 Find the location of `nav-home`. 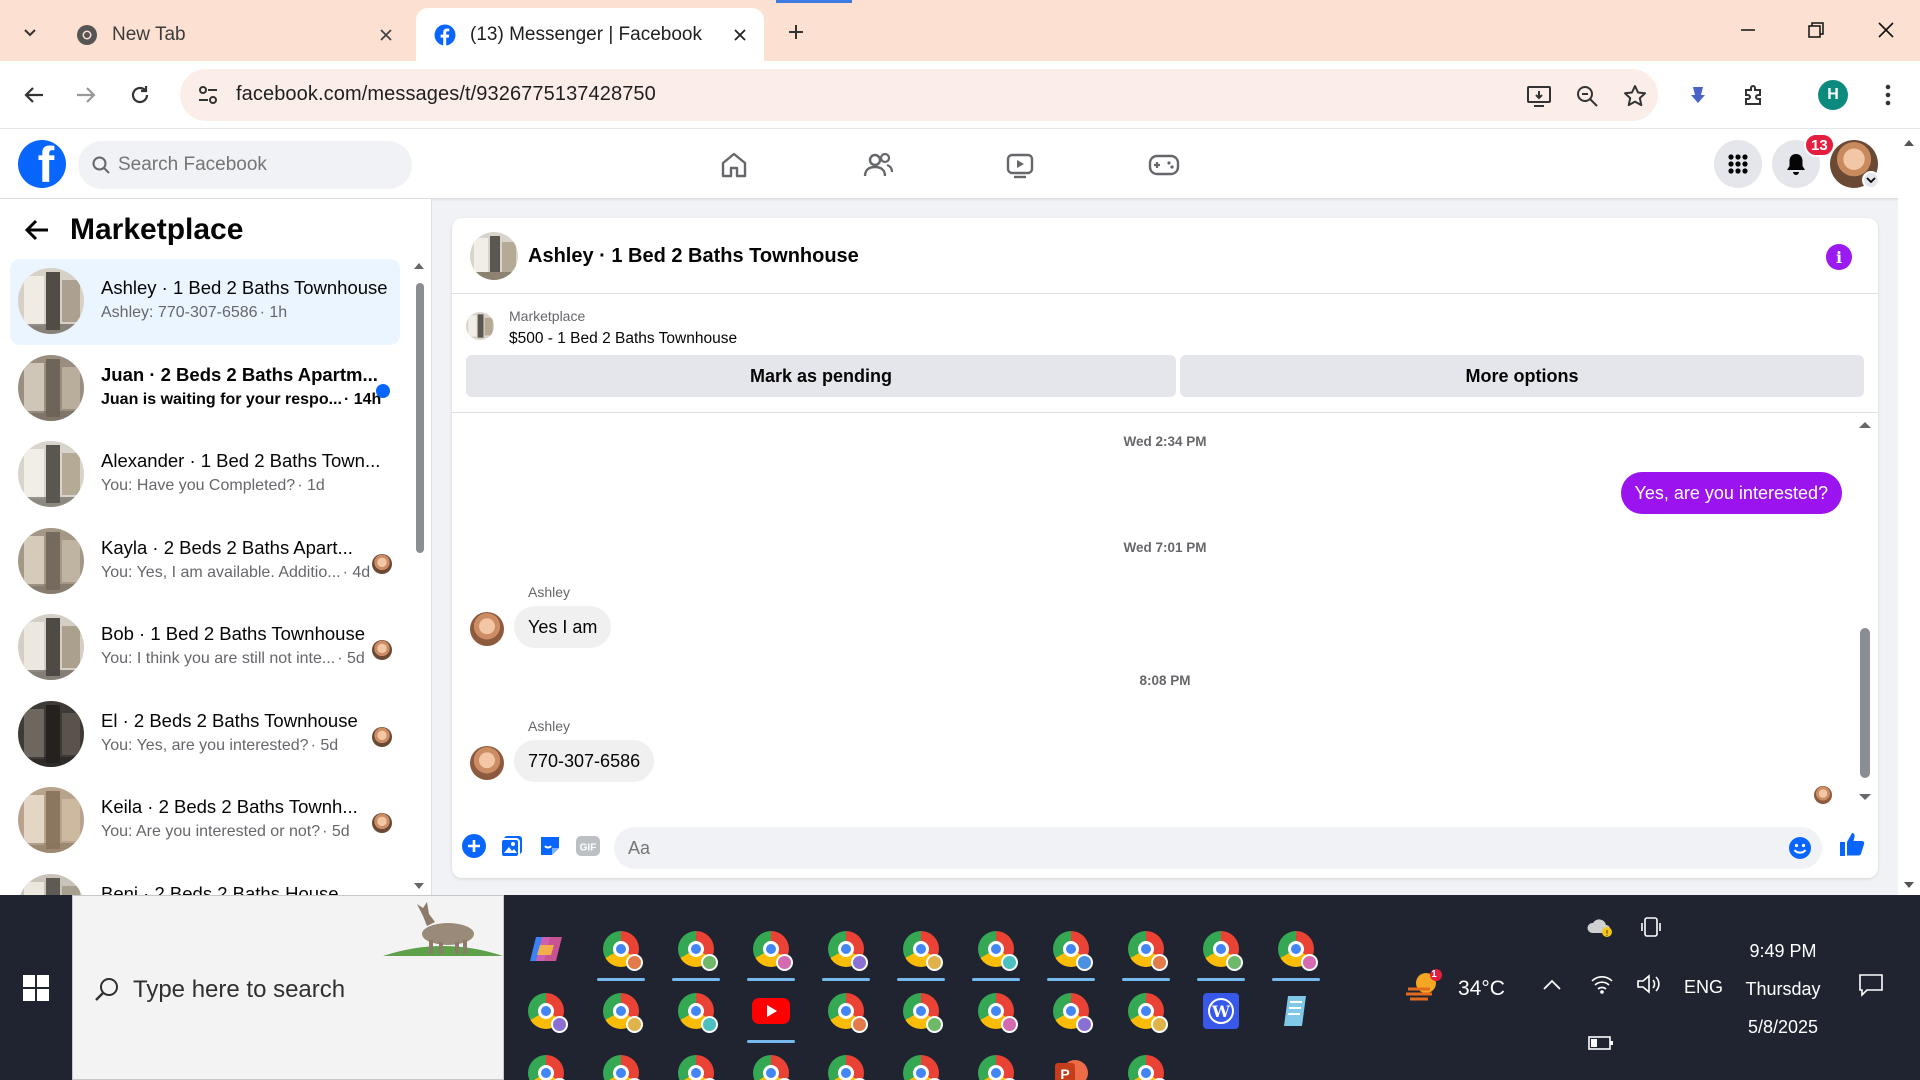

nav-home is located at coordinates (734, 165).